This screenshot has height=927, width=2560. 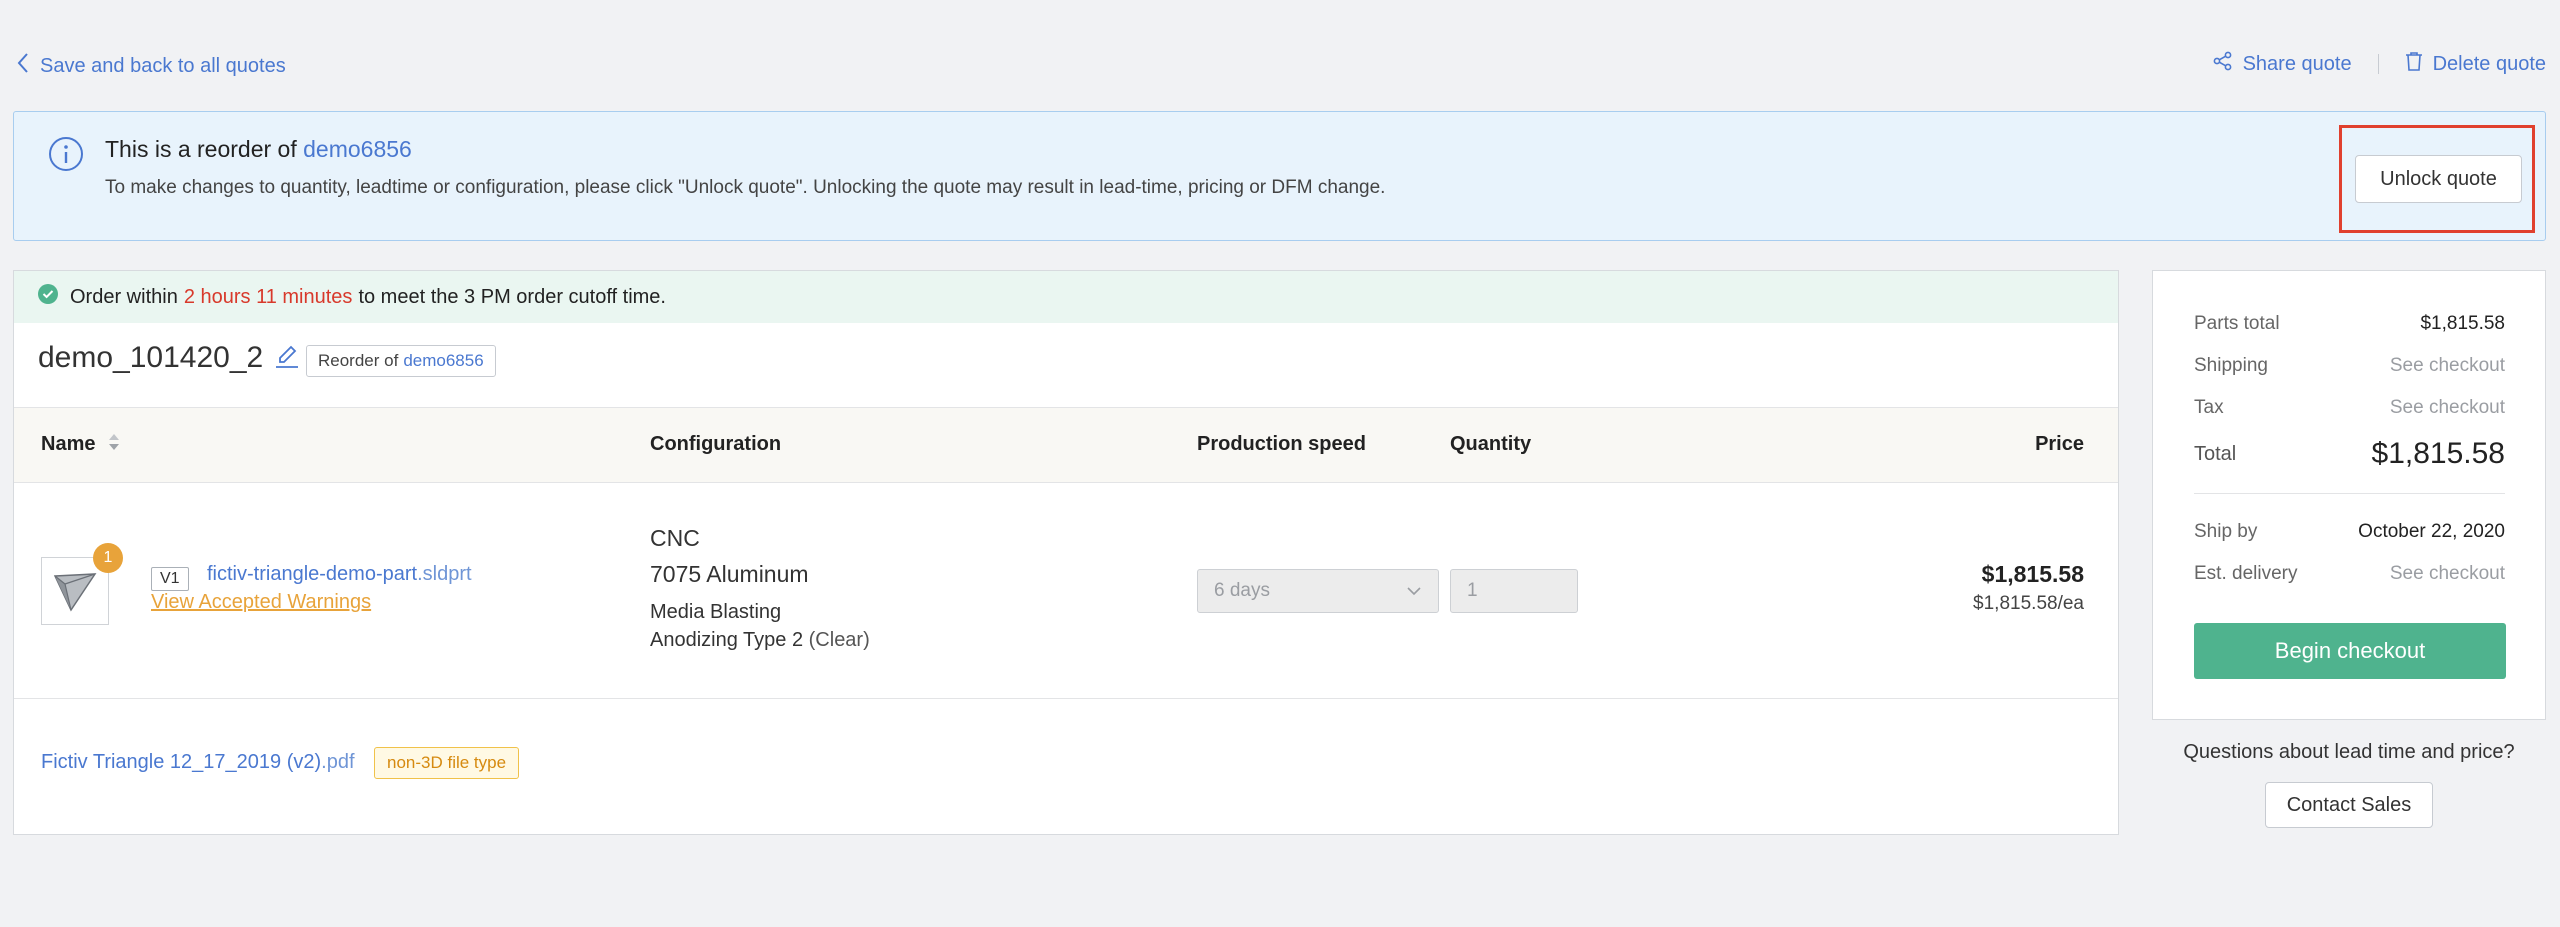 What do you see at coordinates (268, 296) in the screenshot?
I see `cutoff-time: 2 hours 11 minutes` at bounding box center [268, 296].